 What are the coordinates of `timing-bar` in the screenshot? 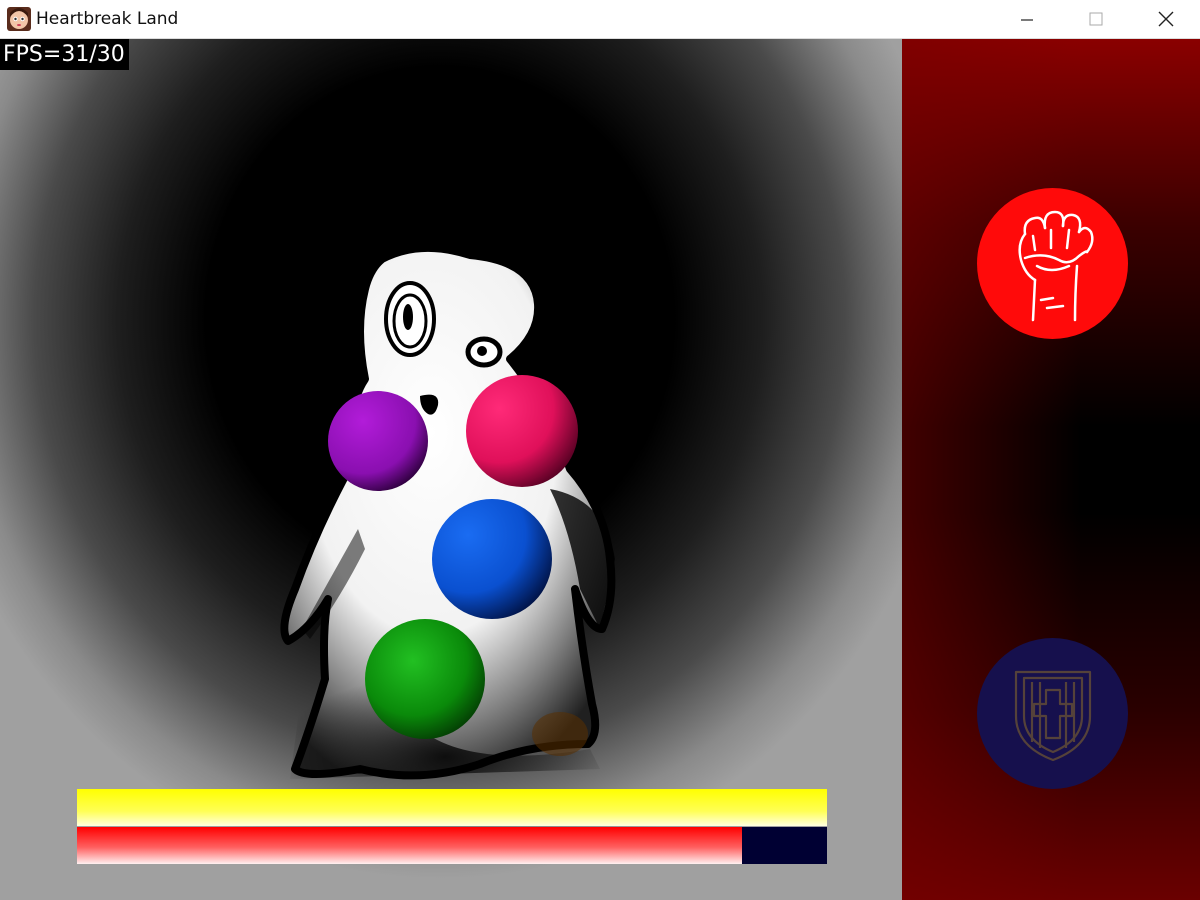 It's located at (452, 807).